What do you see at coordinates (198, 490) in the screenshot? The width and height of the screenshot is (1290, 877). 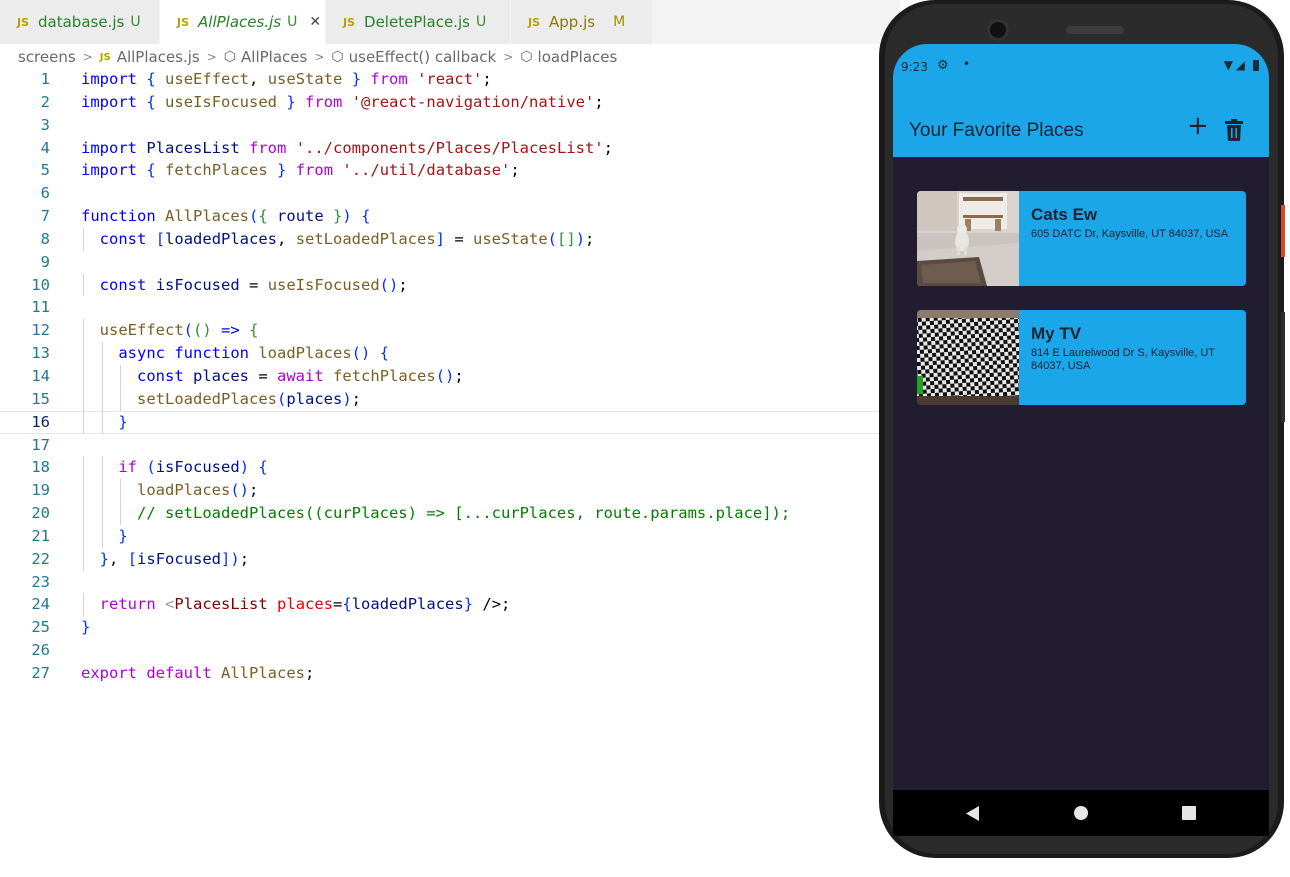 I see `code-text: loadPlaces();` at bounding box center [198, 490].